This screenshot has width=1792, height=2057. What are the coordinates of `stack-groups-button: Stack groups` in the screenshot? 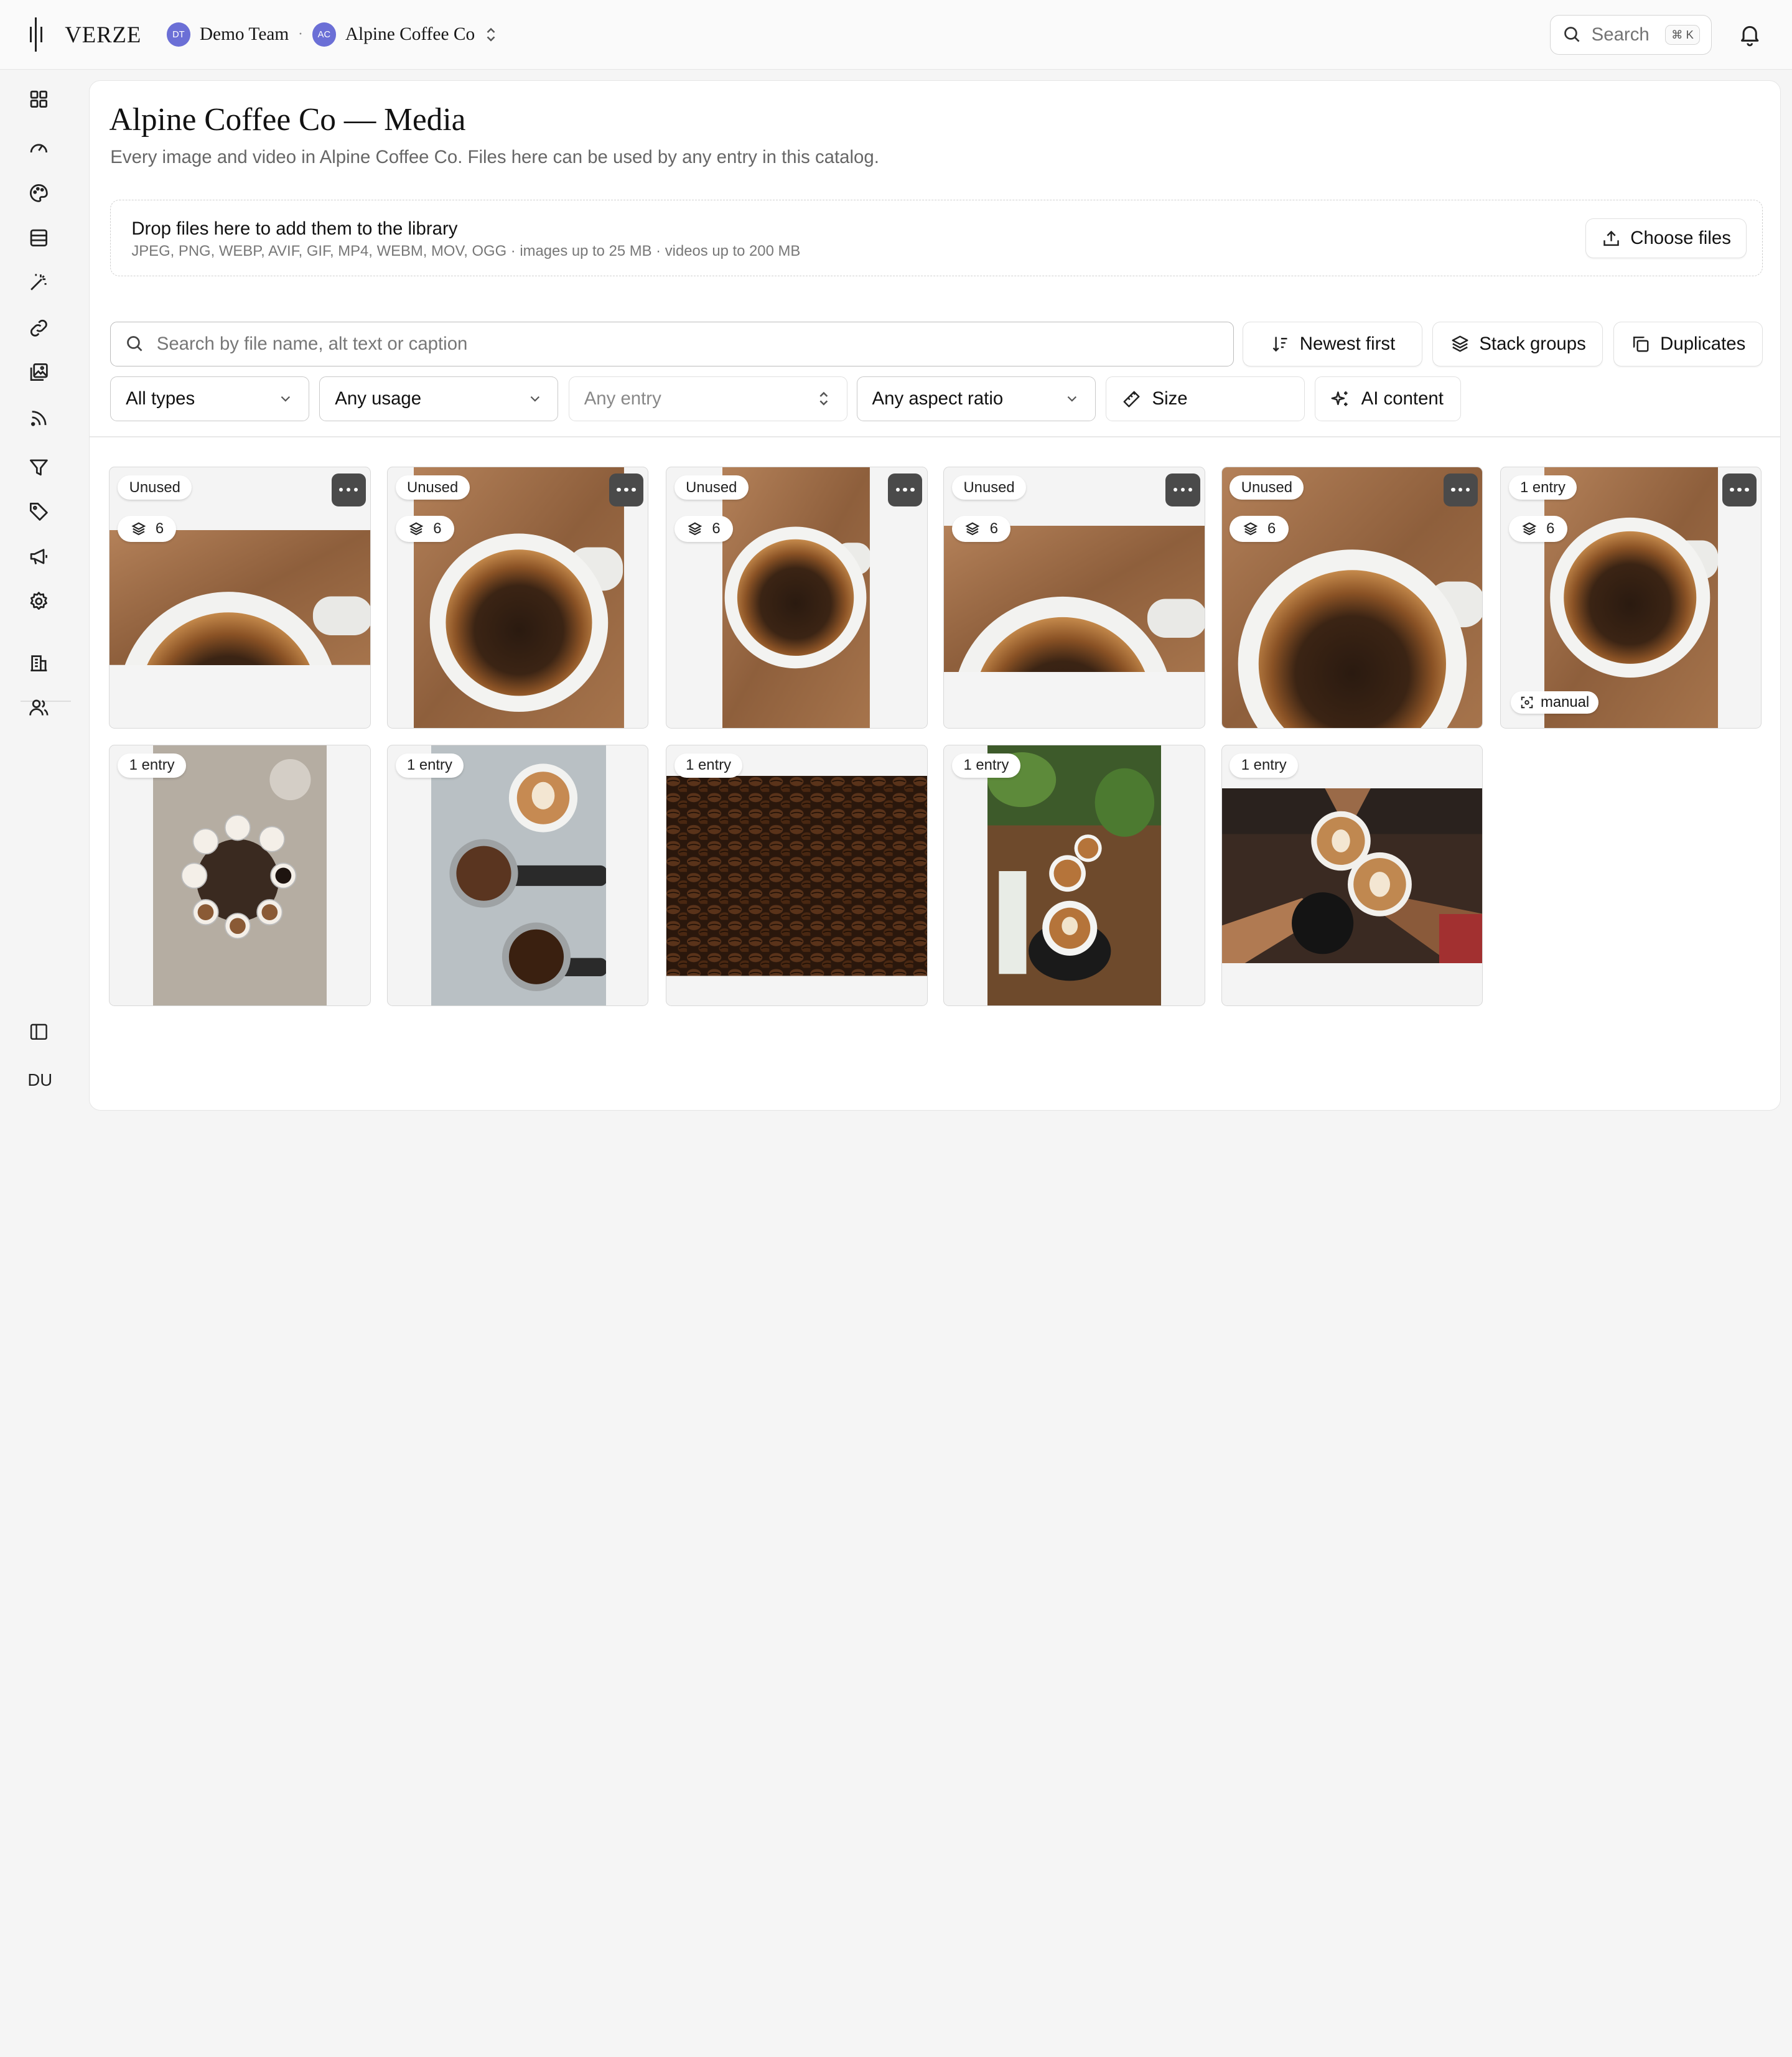 It's located at (1517, 344).